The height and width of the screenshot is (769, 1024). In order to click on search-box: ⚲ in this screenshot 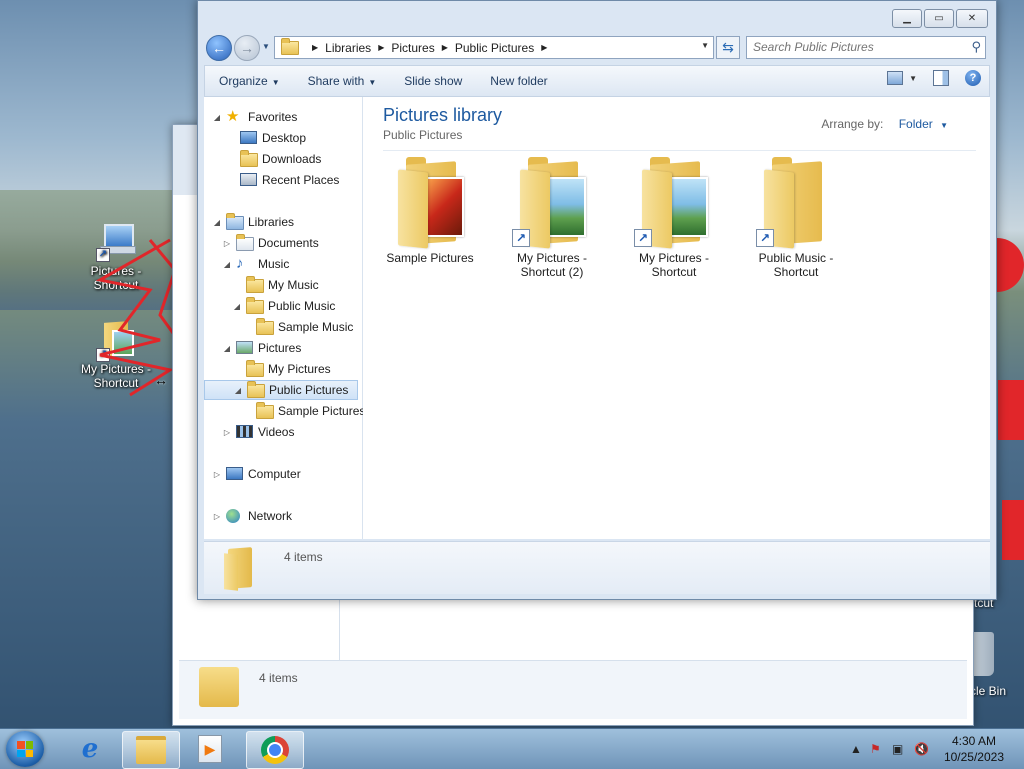, I will do `click(866, 47)`.